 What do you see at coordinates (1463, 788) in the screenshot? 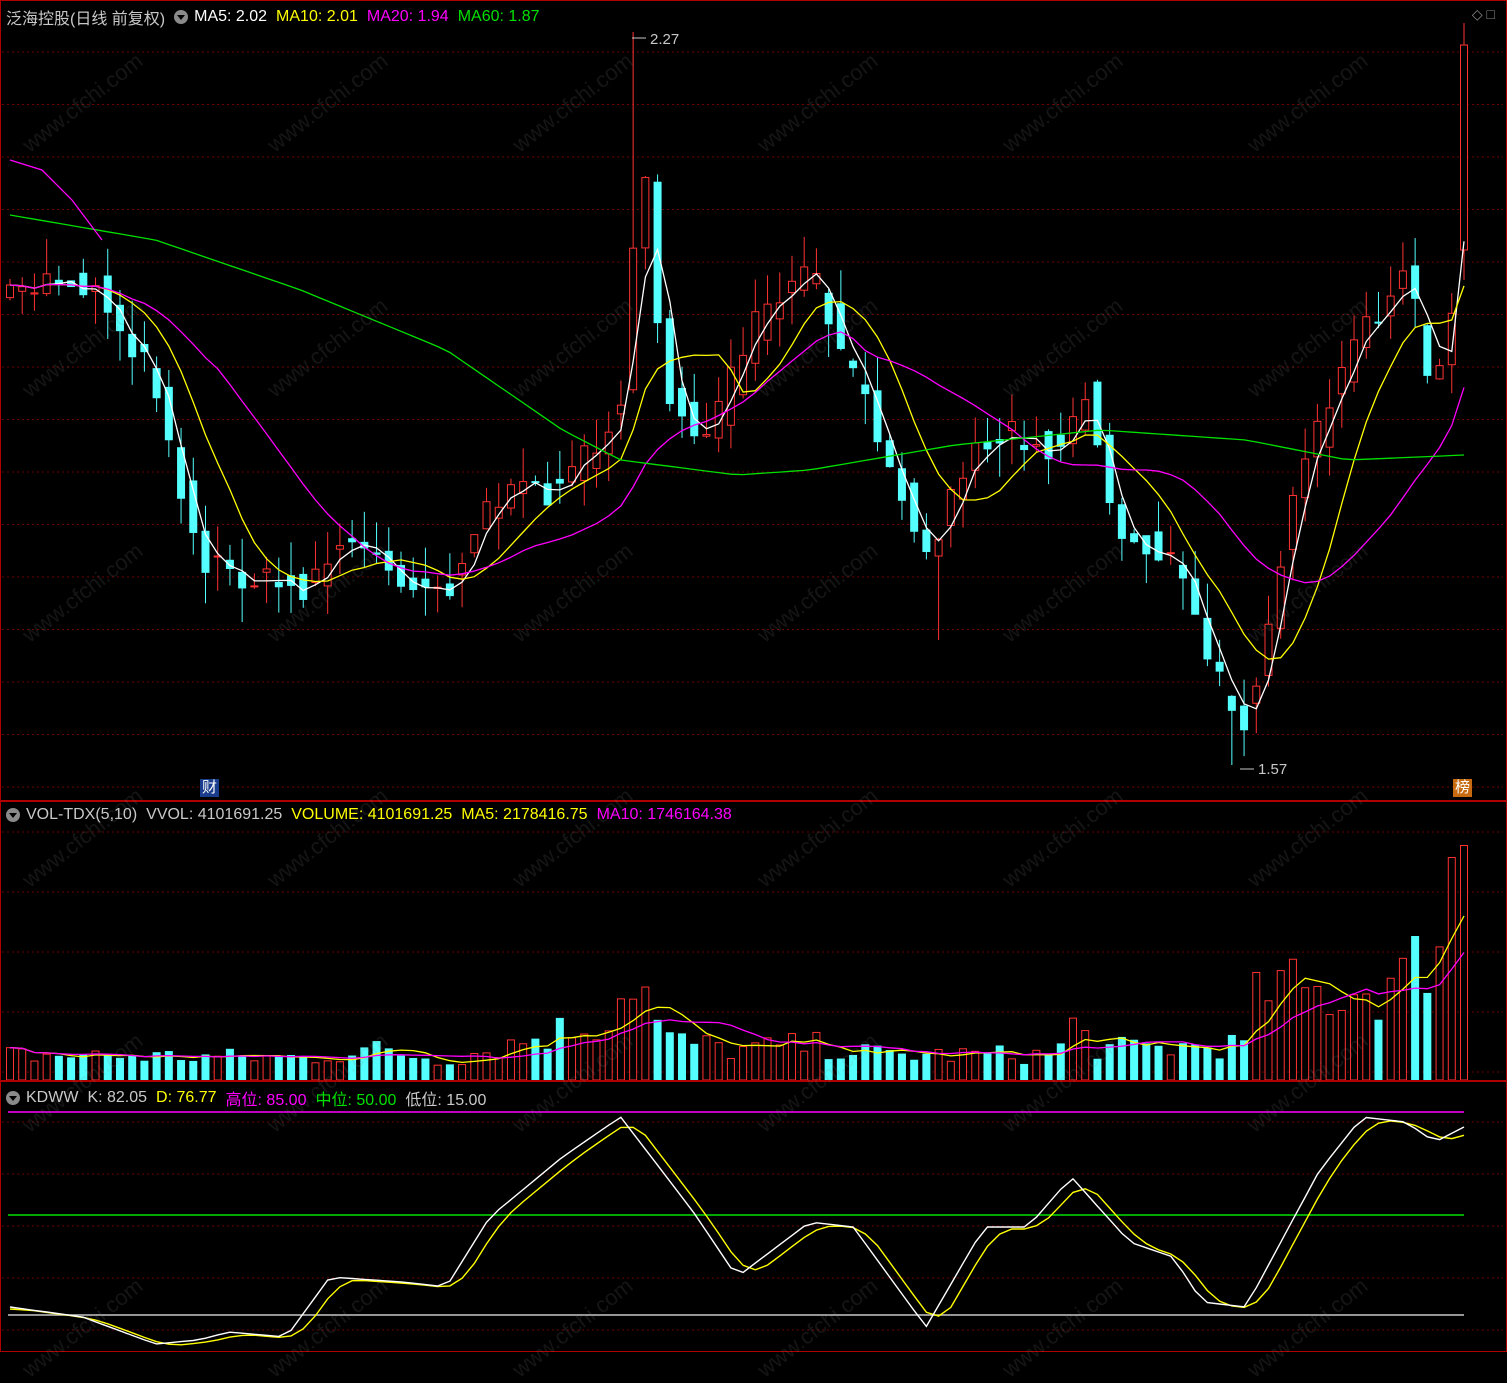
I see `ranking-badge: 榜` at bounding box center [1463, 788].